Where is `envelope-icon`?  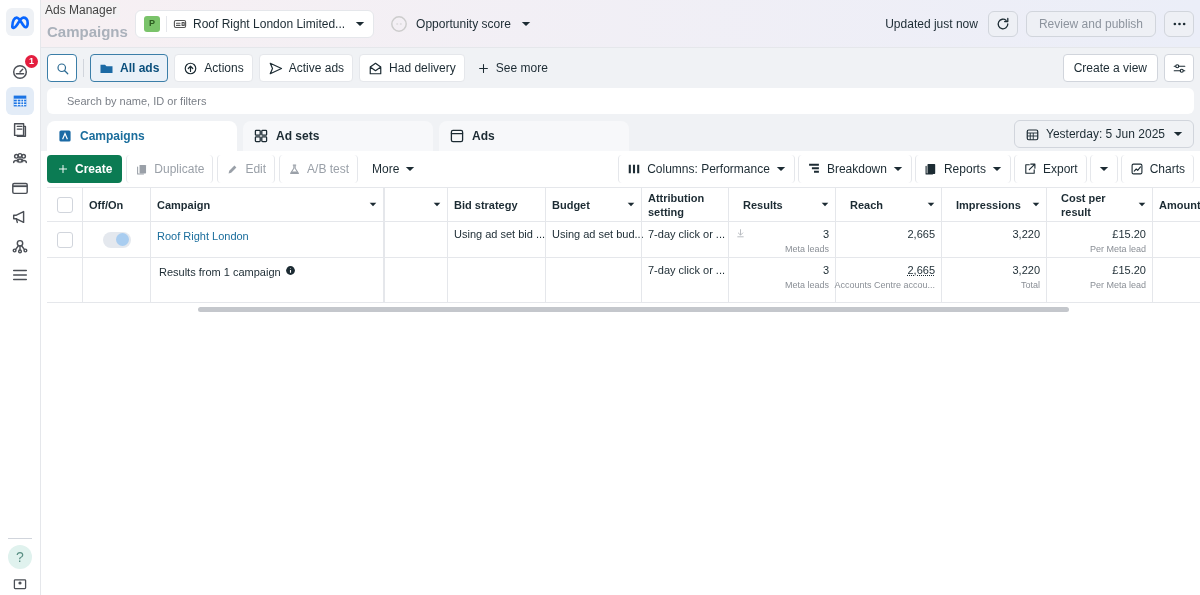 envelope-icon is located at coordinates (376, 68).